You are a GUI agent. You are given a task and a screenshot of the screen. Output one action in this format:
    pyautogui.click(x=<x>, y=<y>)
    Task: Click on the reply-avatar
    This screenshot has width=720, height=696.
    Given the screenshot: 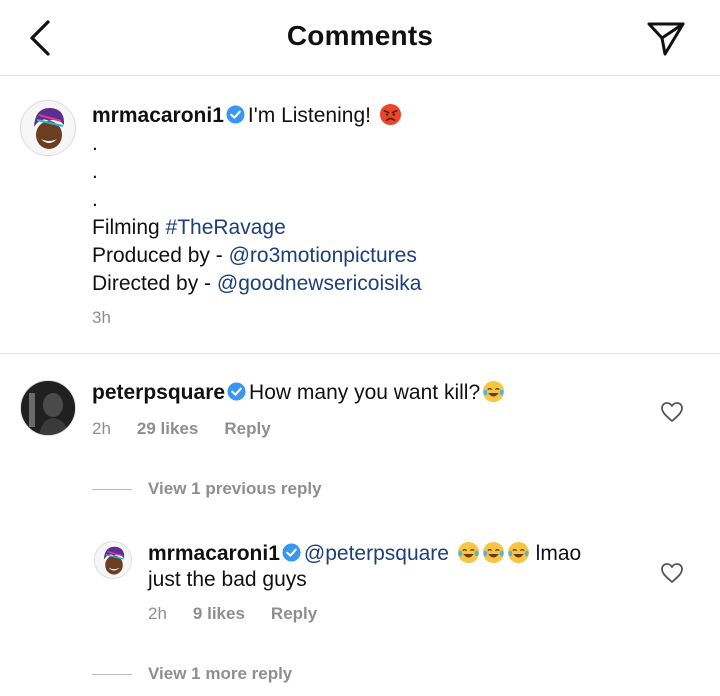 What is the action you would take?
    pyautogui.click(x=113, y=560)
    